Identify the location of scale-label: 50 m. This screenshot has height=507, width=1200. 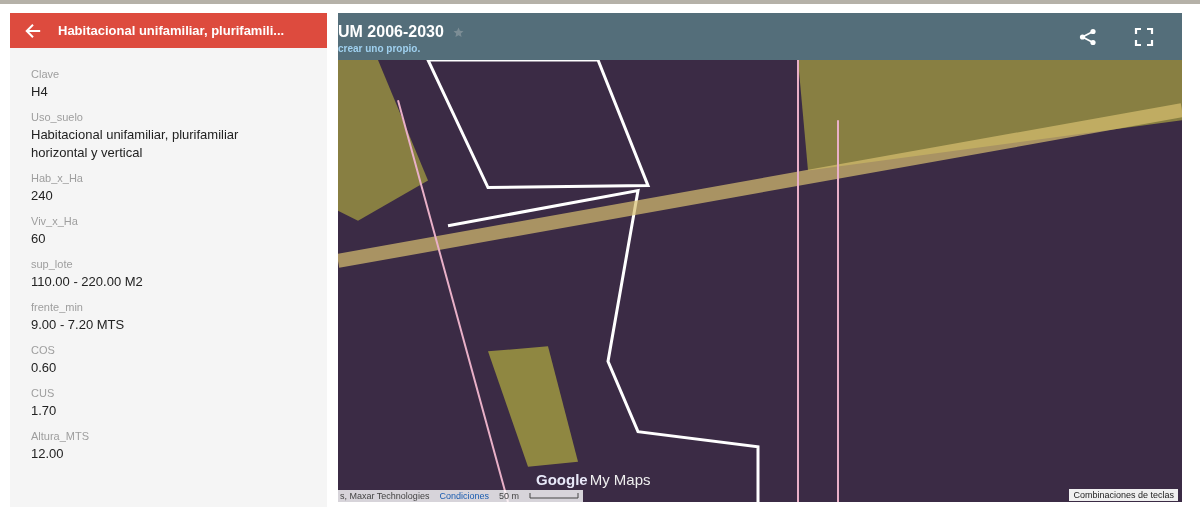
(508, 496).